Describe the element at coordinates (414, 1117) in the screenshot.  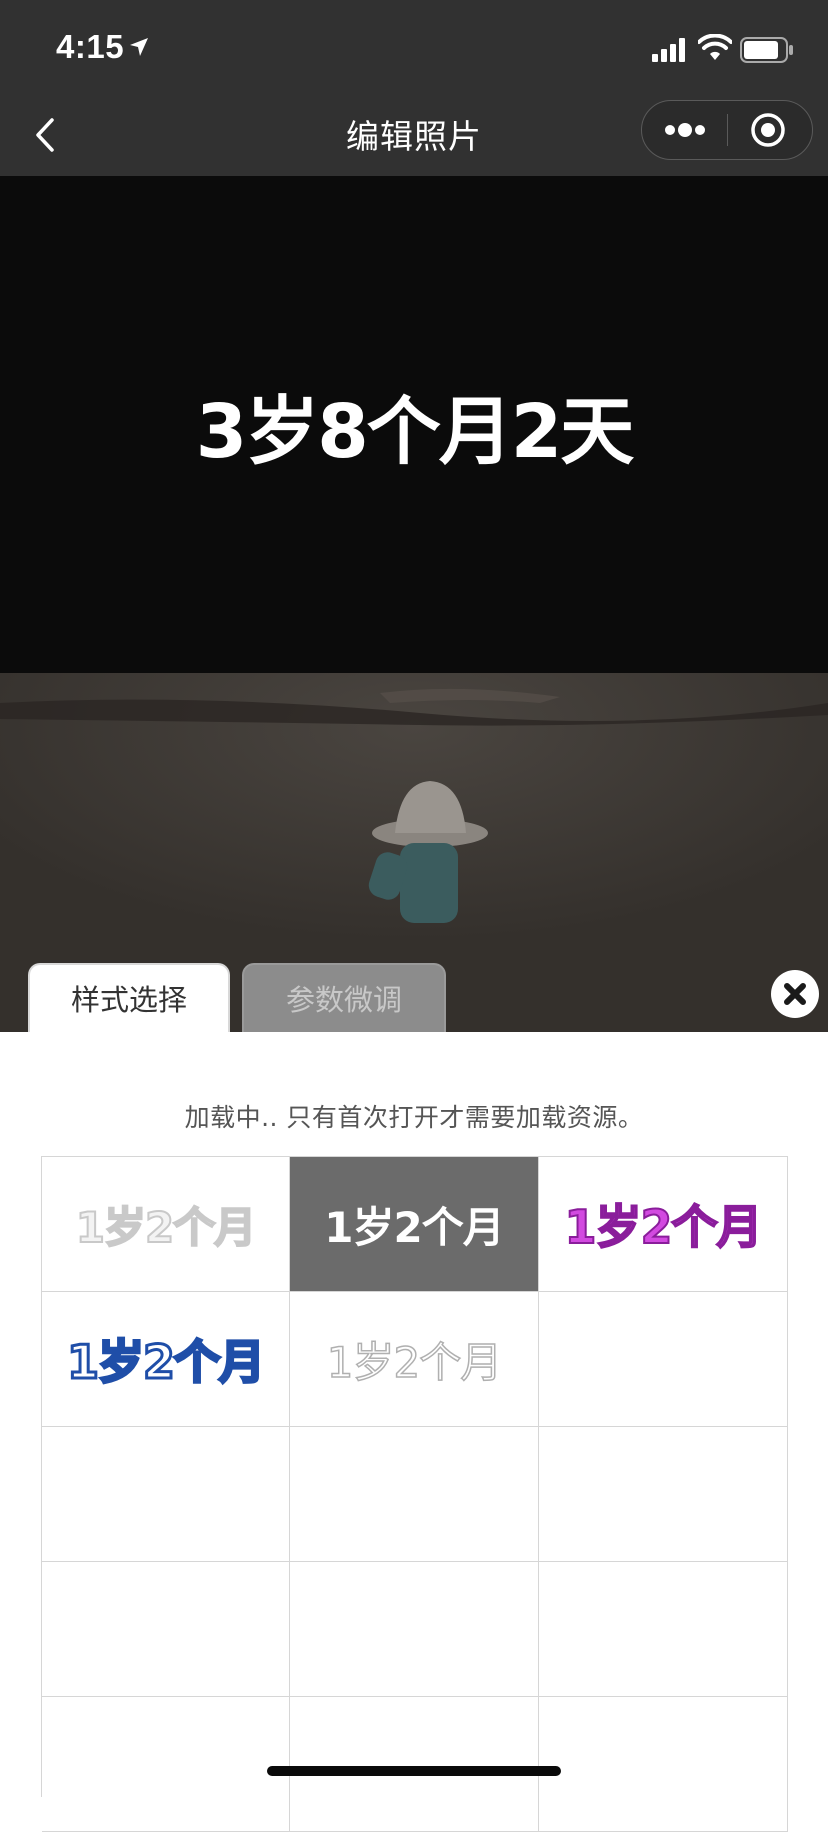
I see `loading-text: 加载中.. 只有首次打开才需要加载资源。` at that location.